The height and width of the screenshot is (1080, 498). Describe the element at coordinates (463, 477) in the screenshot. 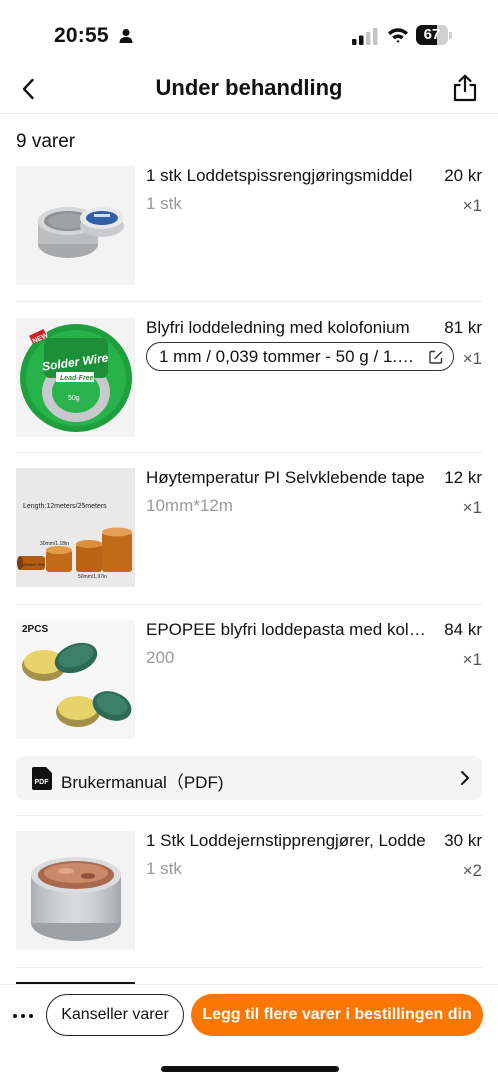

I see `item-price: 12 kr` at that location.